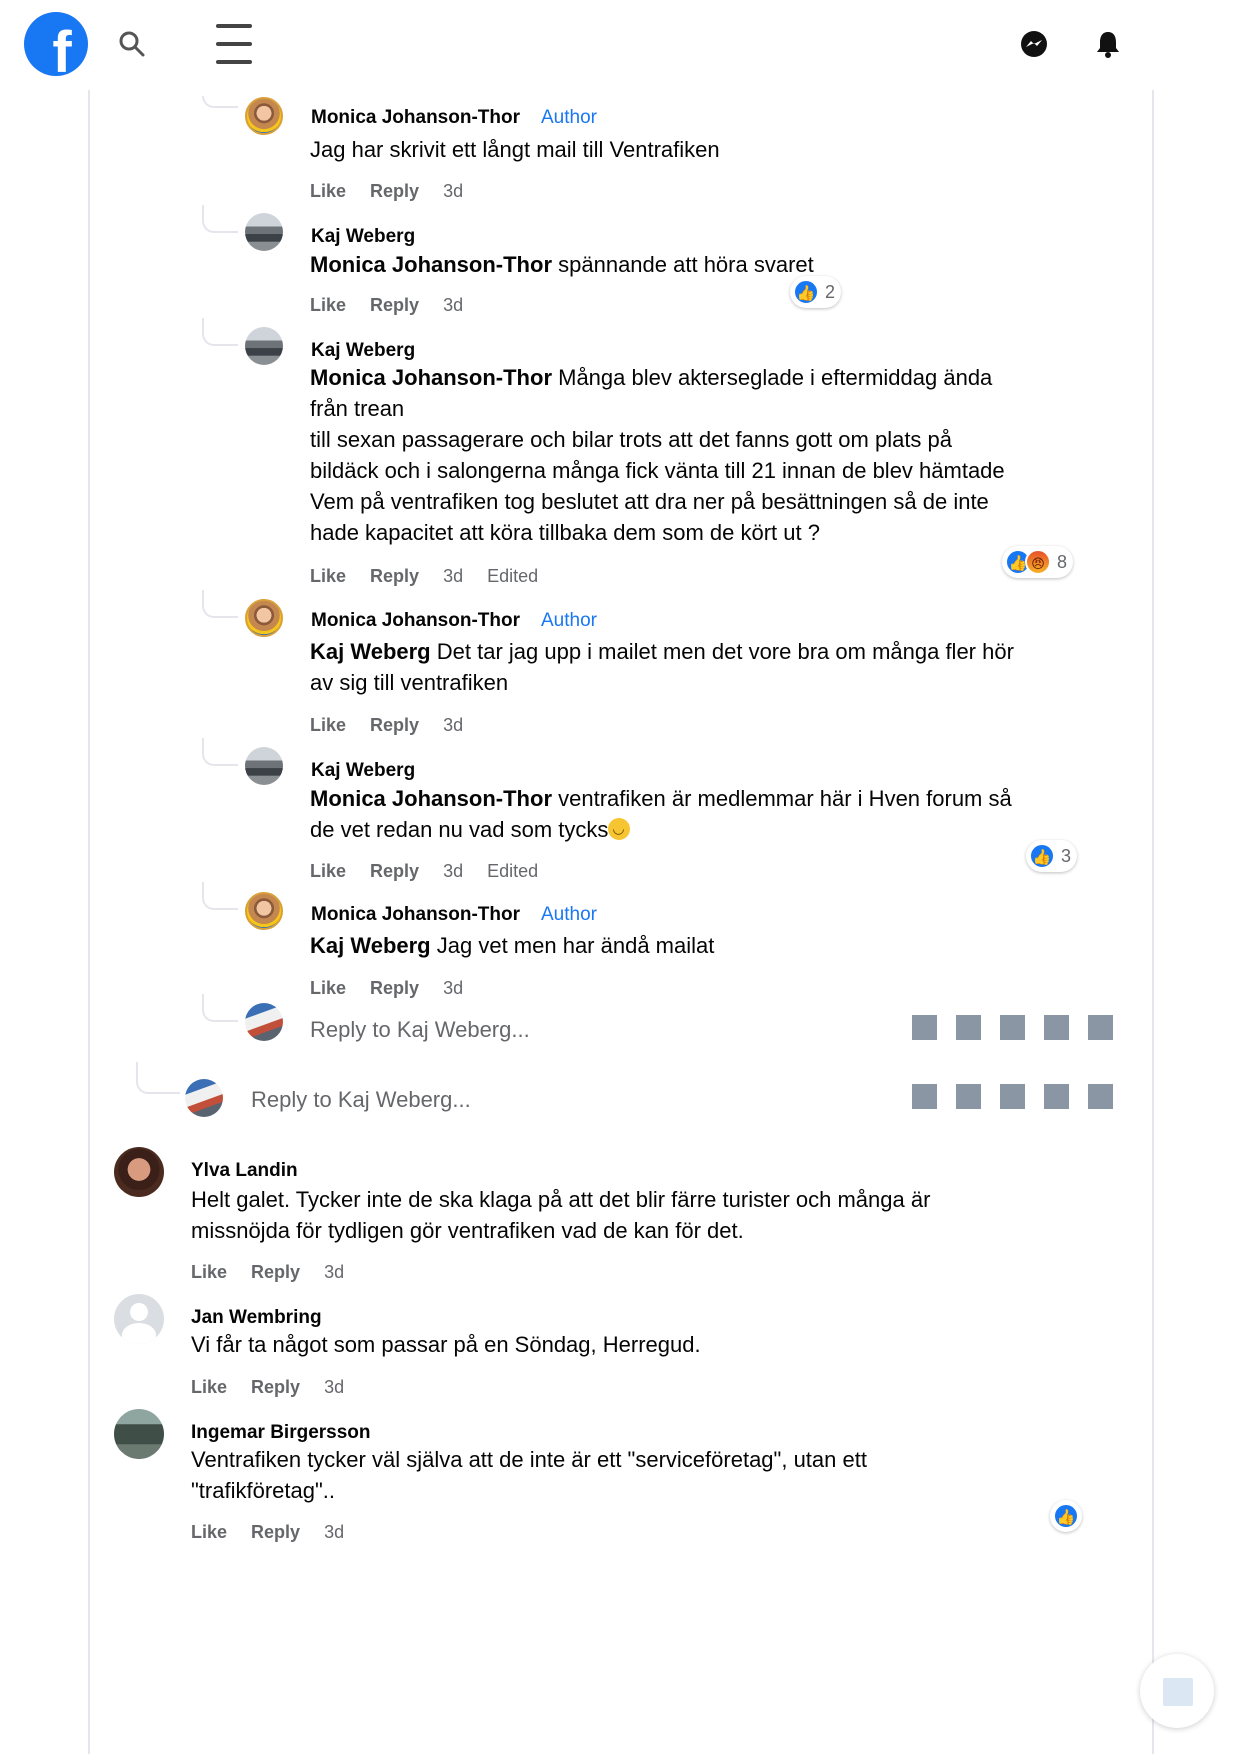 Image resolution: width=1240 pixels, height=1754 pixels. I want to click on compose-icon, so click(1178, 1692).